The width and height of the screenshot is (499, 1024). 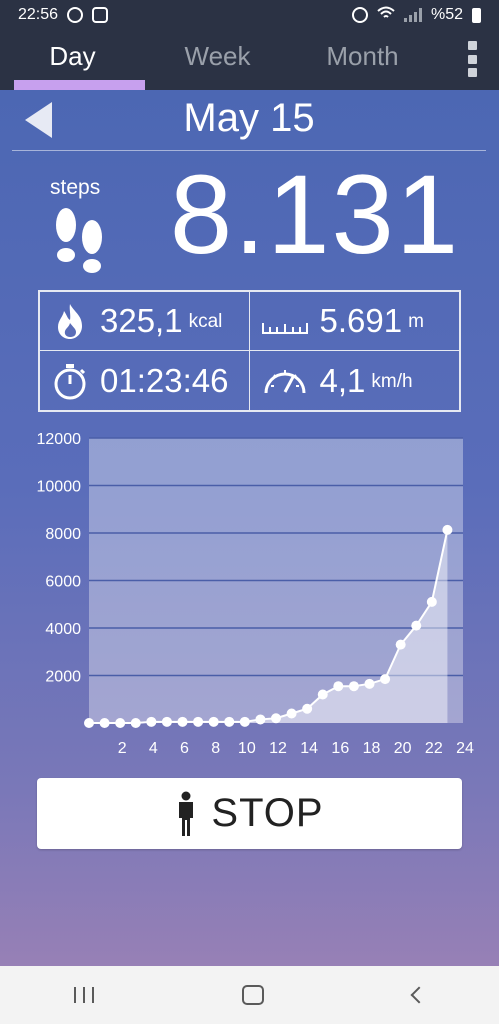 What do you see at coordinates (63, 629) in the screenshot?
I see `y-tick-label: 4000` at bounding box center [63, 629].